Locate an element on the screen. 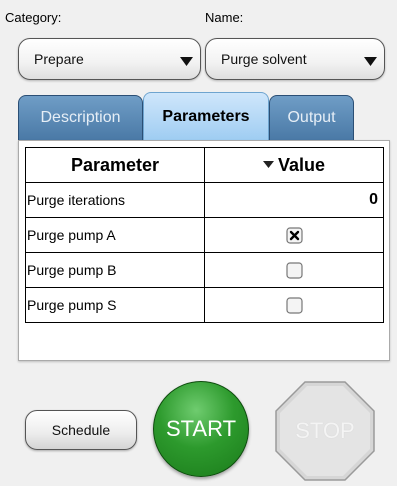 The width and height of the screenshot is (397, 486). tab-description: Description is located at coordinates (80, 117).